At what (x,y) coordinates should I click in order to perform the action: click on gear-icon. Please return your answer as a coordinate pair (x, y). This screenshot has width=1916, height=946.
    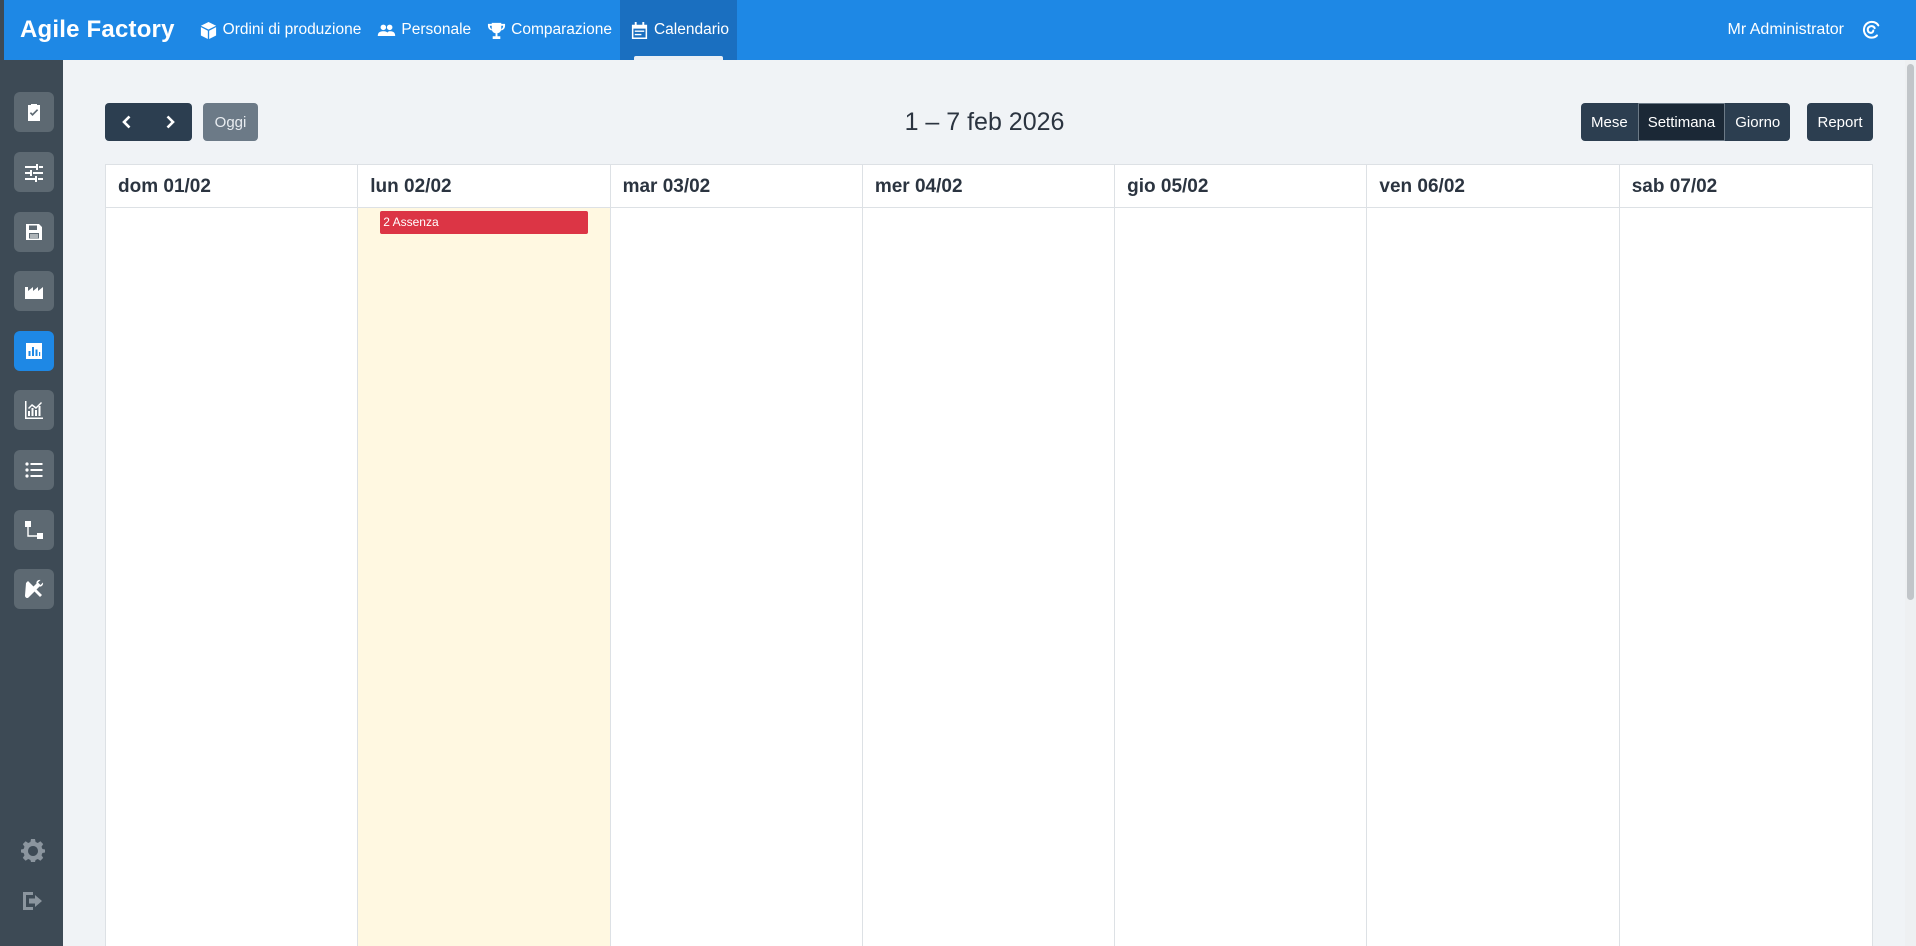
    Looking at the image, I should click on (33, 850).